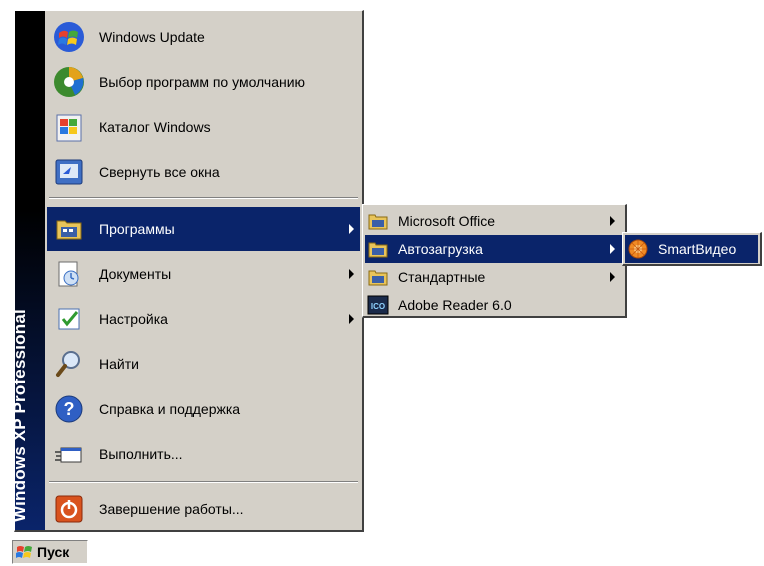  Describe the element at coordinates (69, 82) in the screenshot. I see `default-programs-icon` at that location.